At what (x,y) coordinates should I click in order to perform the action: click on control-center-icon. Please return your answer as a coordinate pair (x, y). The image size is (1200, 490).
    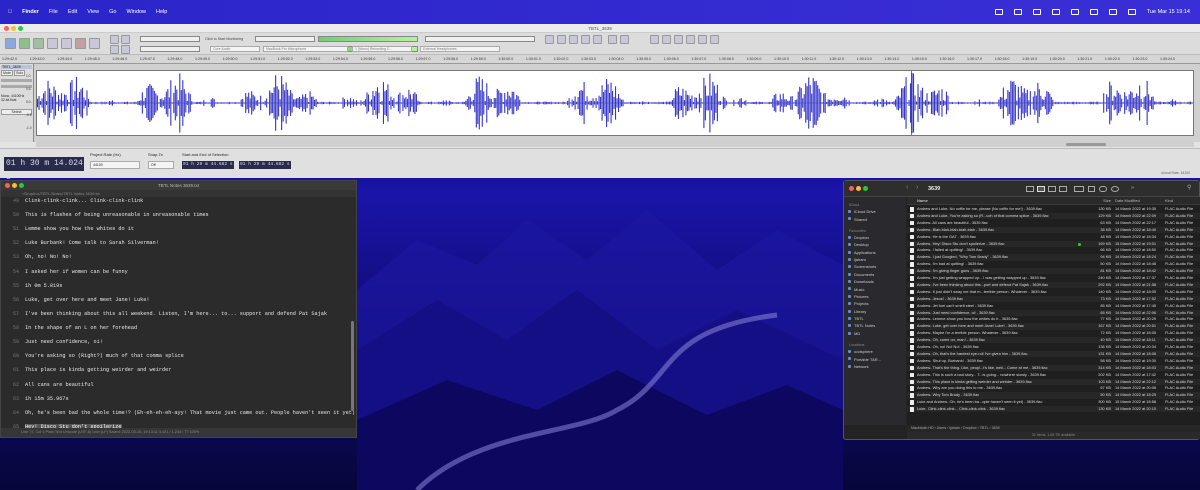
    Looking at the image, I should click on (1131, 12).